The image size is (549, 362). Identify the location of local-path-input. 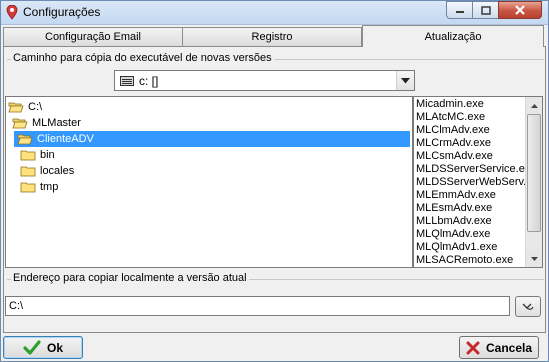
(257, 306).